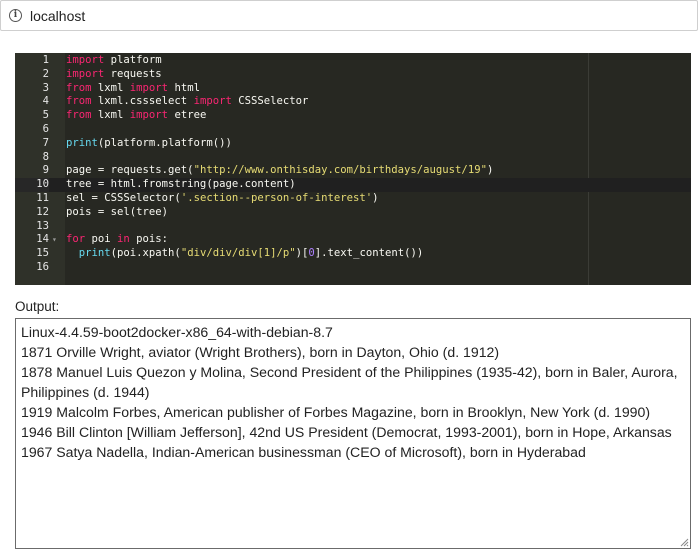  Describe the element at coordinates (353, 102) in the screenshot. I see `code-line: 4 from lxml.cssselect import CSSSelector` at that location.